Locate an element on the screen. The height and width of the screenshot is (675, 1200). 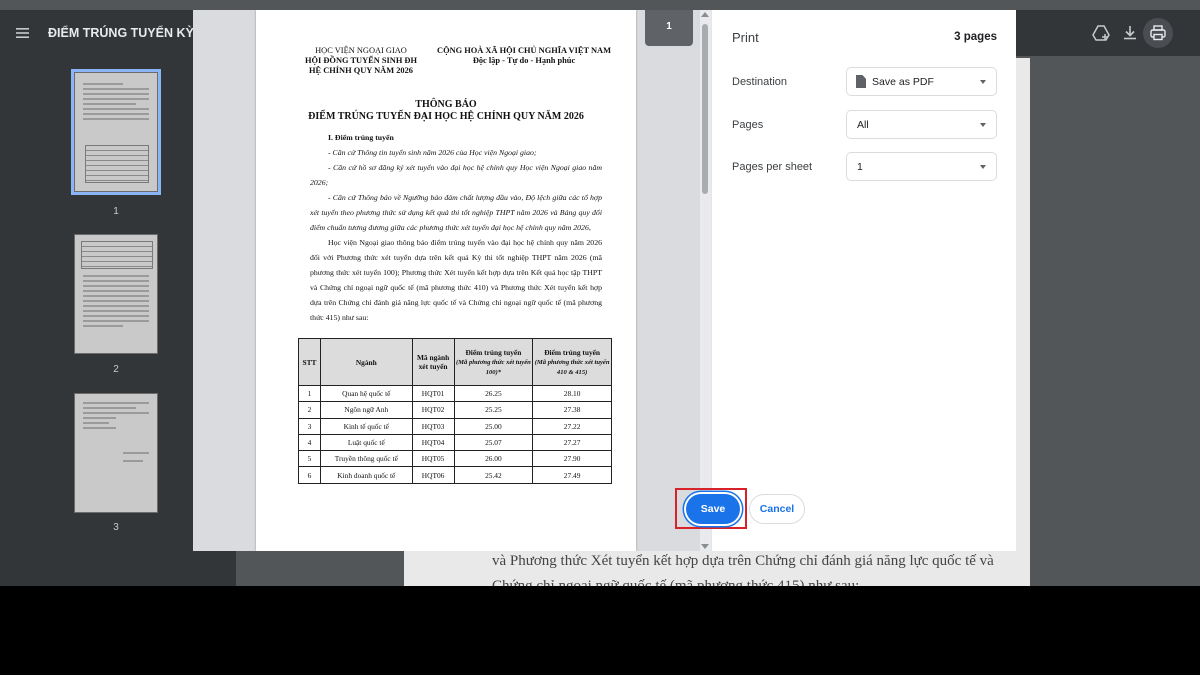
thumbnail-number: 1 is located at coordinates (116, 211).